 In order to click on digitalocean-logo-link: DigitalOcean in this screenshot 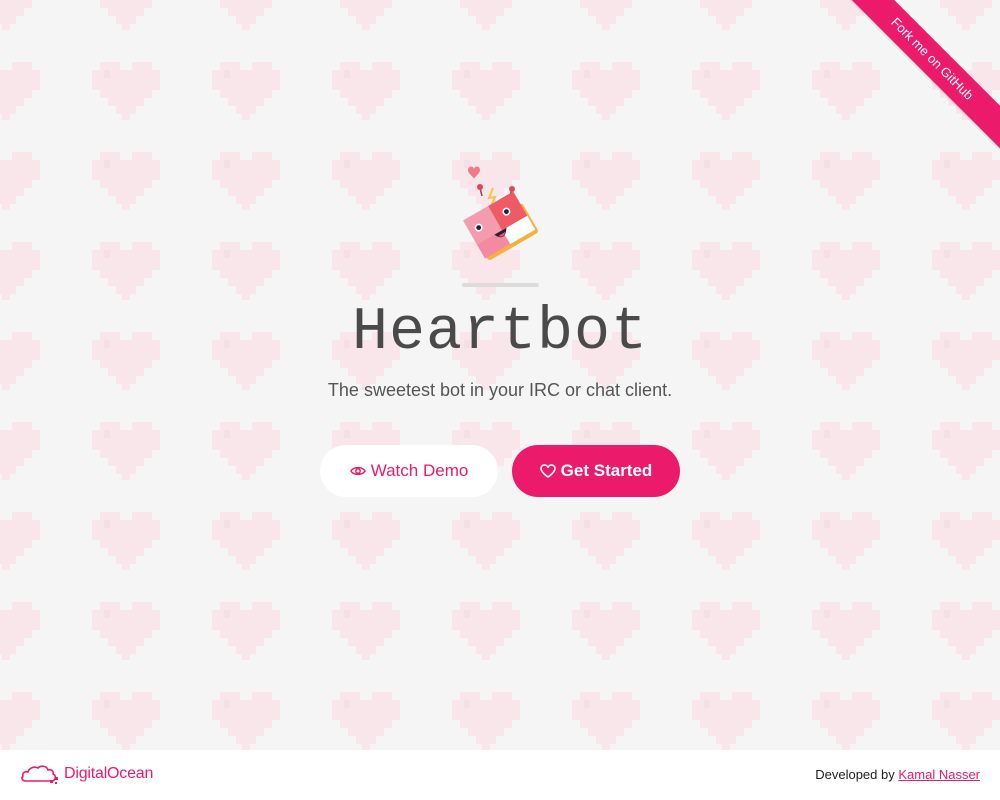, I will do `click(86, 774)`.